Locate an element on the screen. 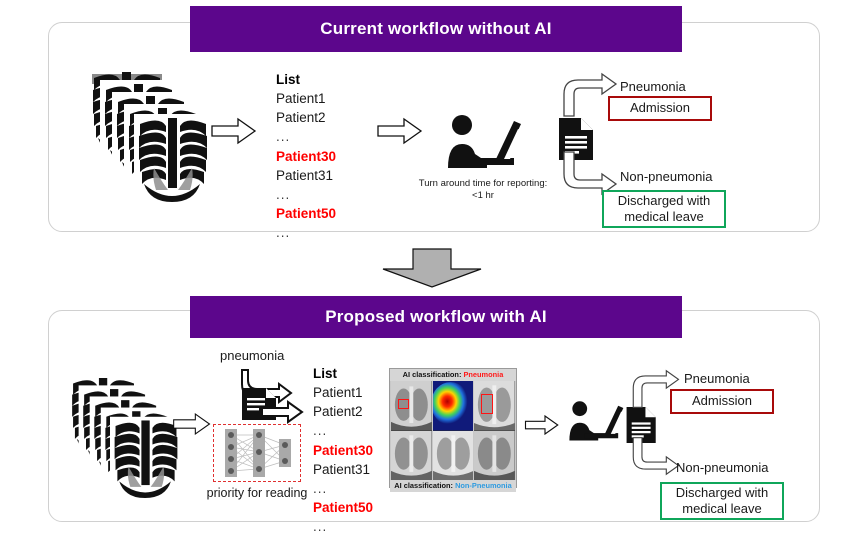  ai-caption-positive-value: Pneumonia is located at coordinates (483, 374).